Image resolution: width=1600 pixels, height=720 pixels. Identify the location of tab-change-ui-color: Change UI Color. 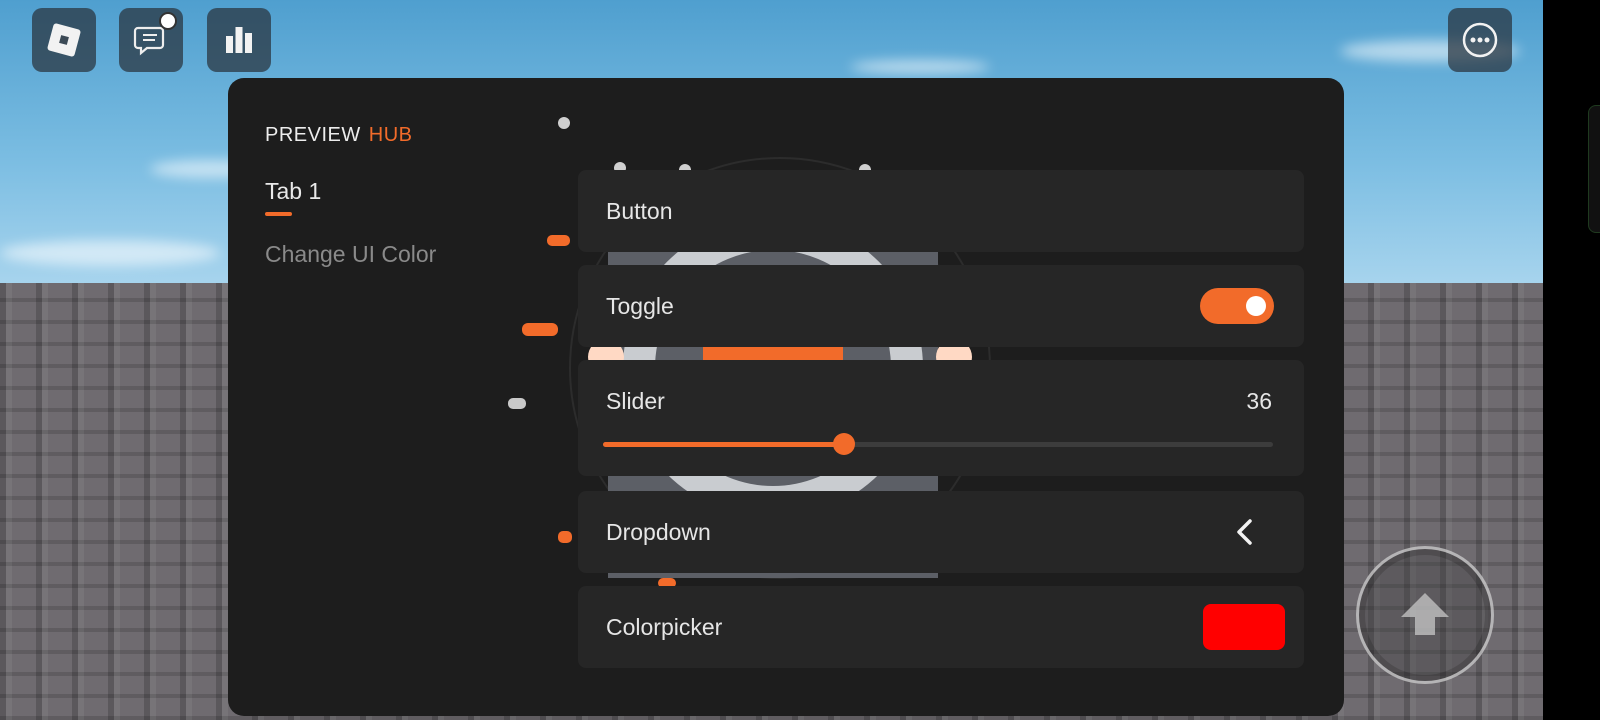
(350, 254).